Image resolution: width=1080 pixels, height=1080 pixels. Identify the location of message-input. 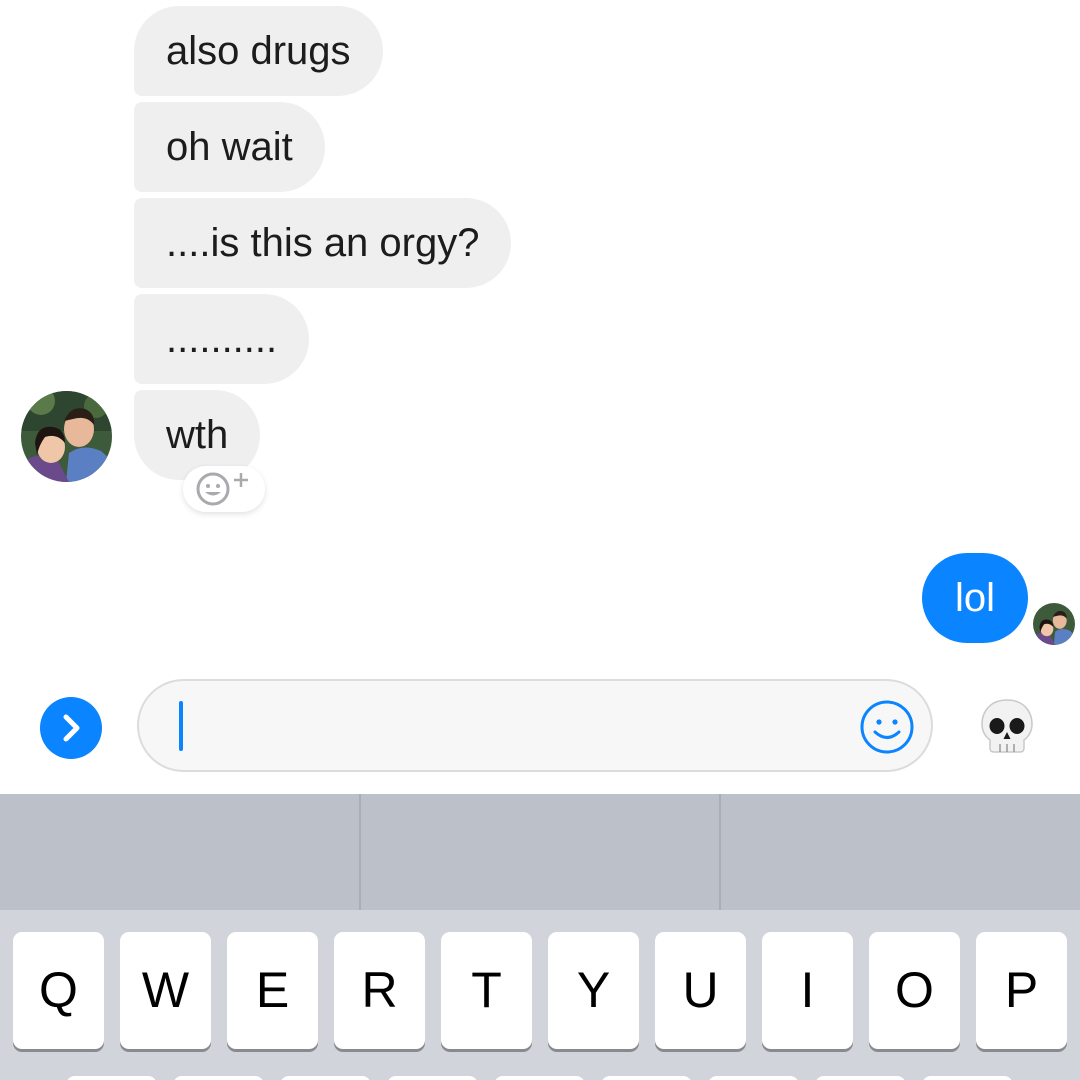
(509, 726).